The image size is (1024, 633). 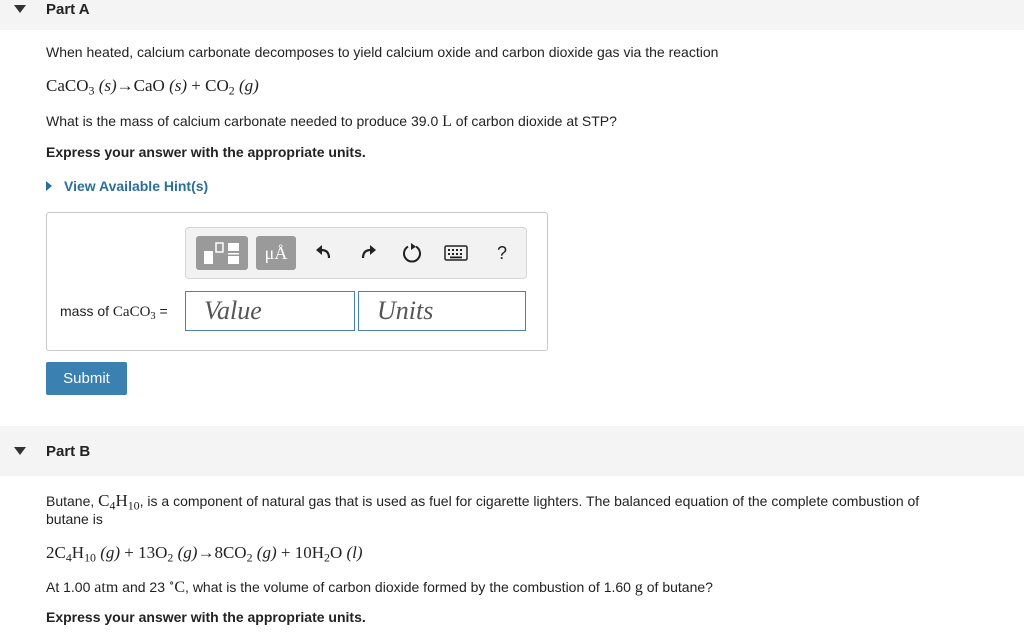 I want to click on part-a-title: Part A, so click(x=68, y=9).